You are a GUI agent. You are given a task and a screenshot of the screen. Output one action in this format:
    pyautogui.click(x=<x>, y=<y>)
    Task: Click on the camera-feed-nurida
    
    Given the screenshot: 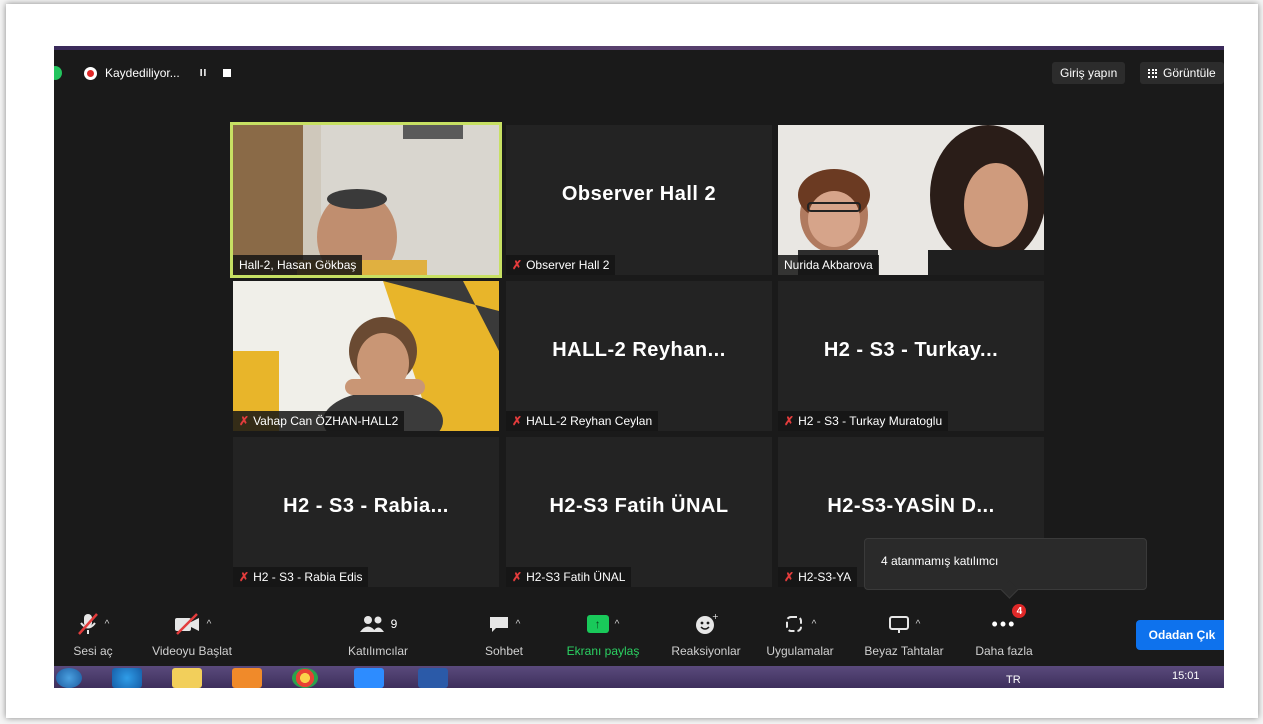 What is the action you would take?
    pyautogui.click(x=911, y=200)
    